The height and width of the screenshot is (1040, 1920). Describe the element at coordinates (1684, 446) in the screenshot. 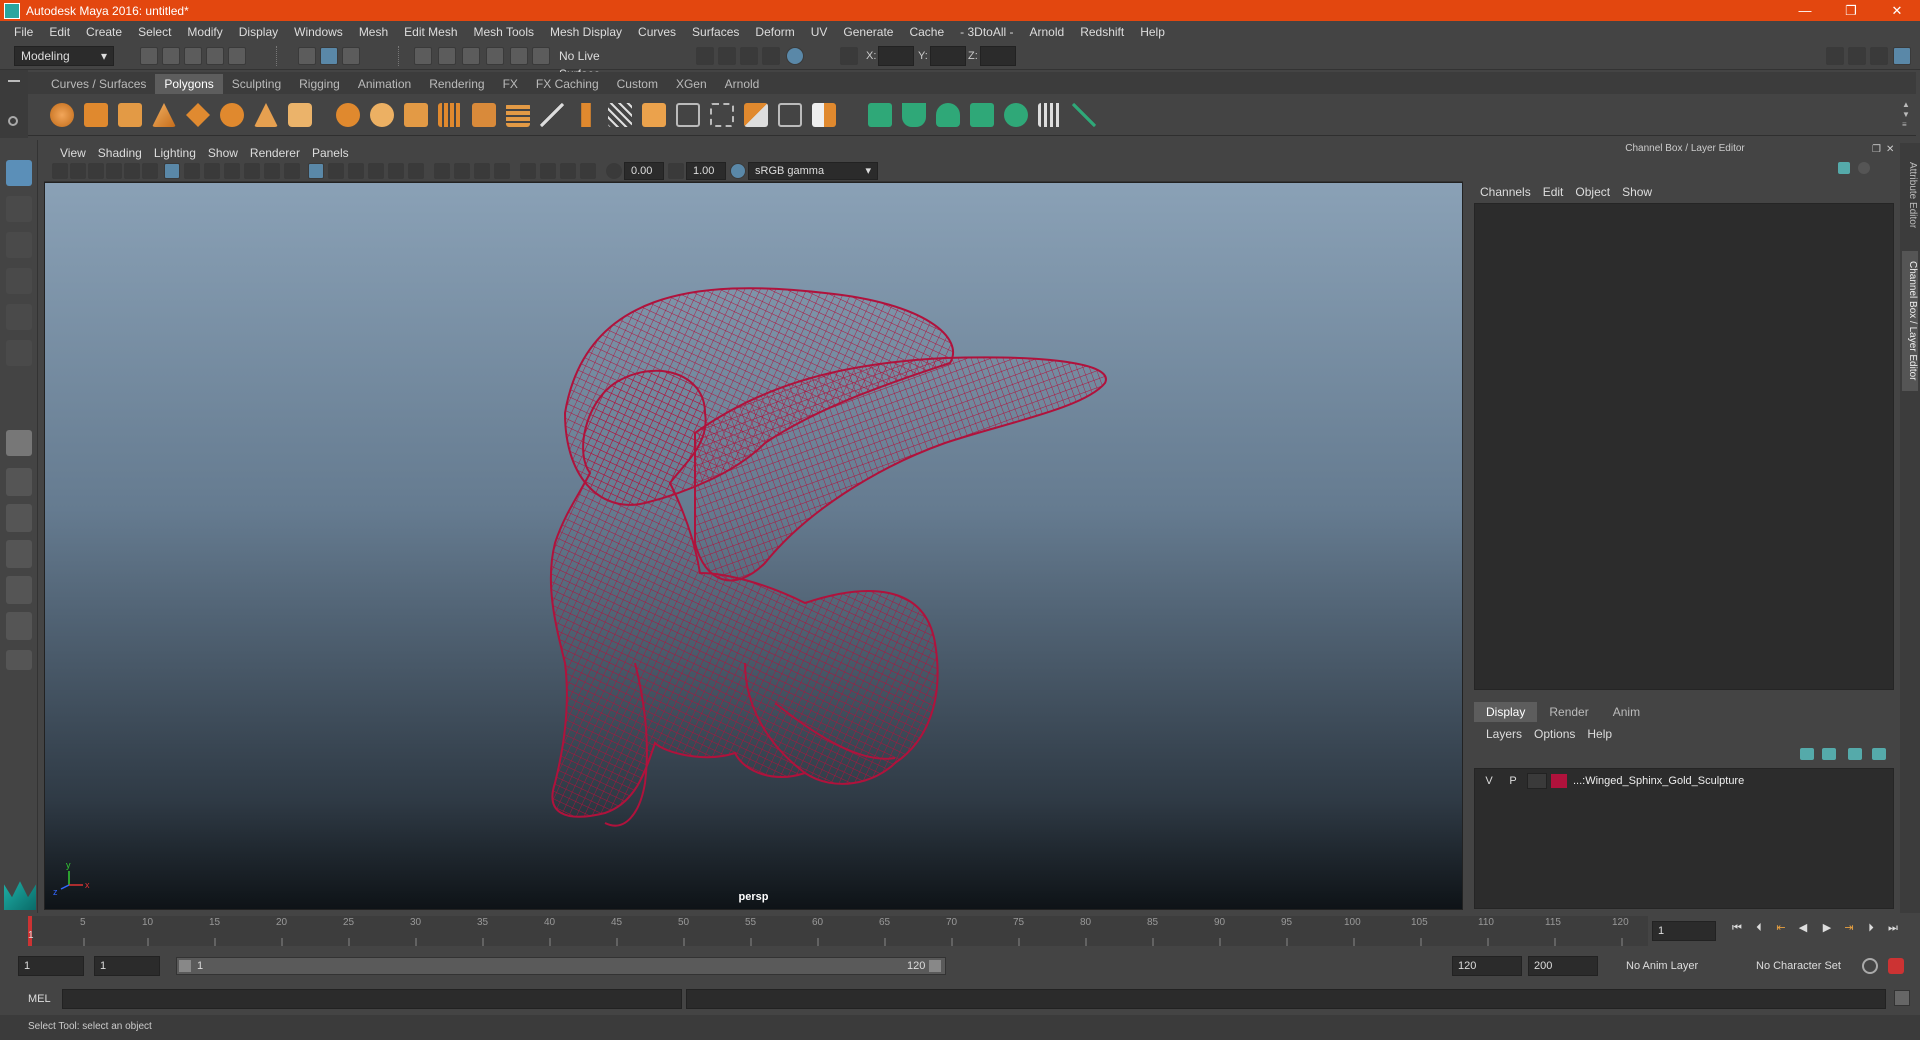

I see `channel-box-body` at that location.